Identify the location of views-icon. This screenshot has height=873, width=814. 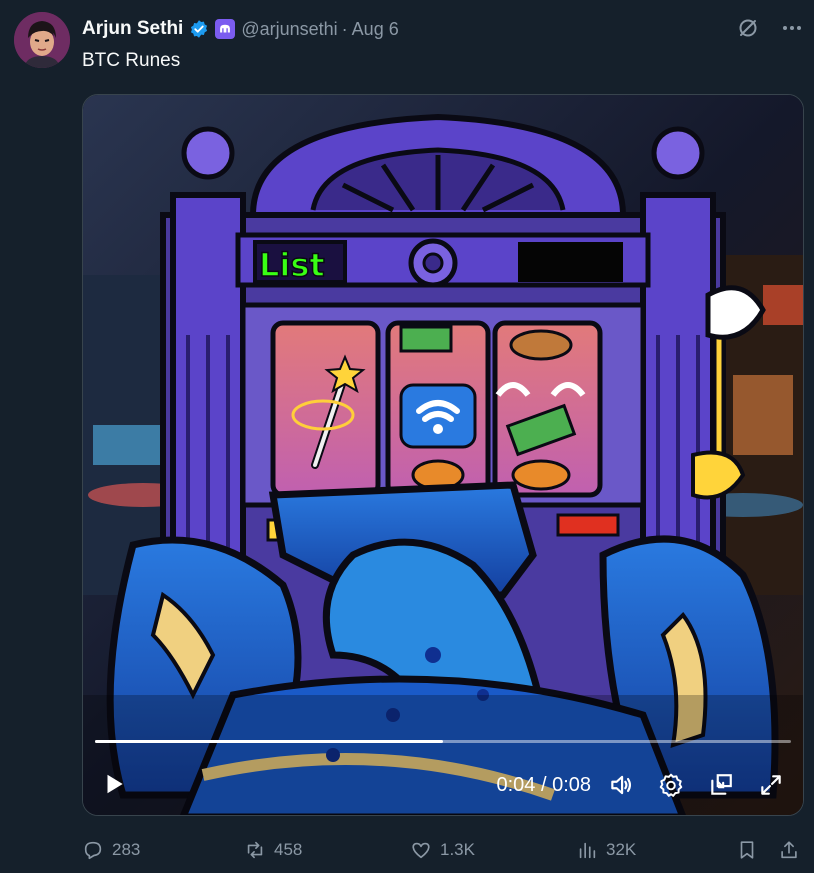
(587, 850).